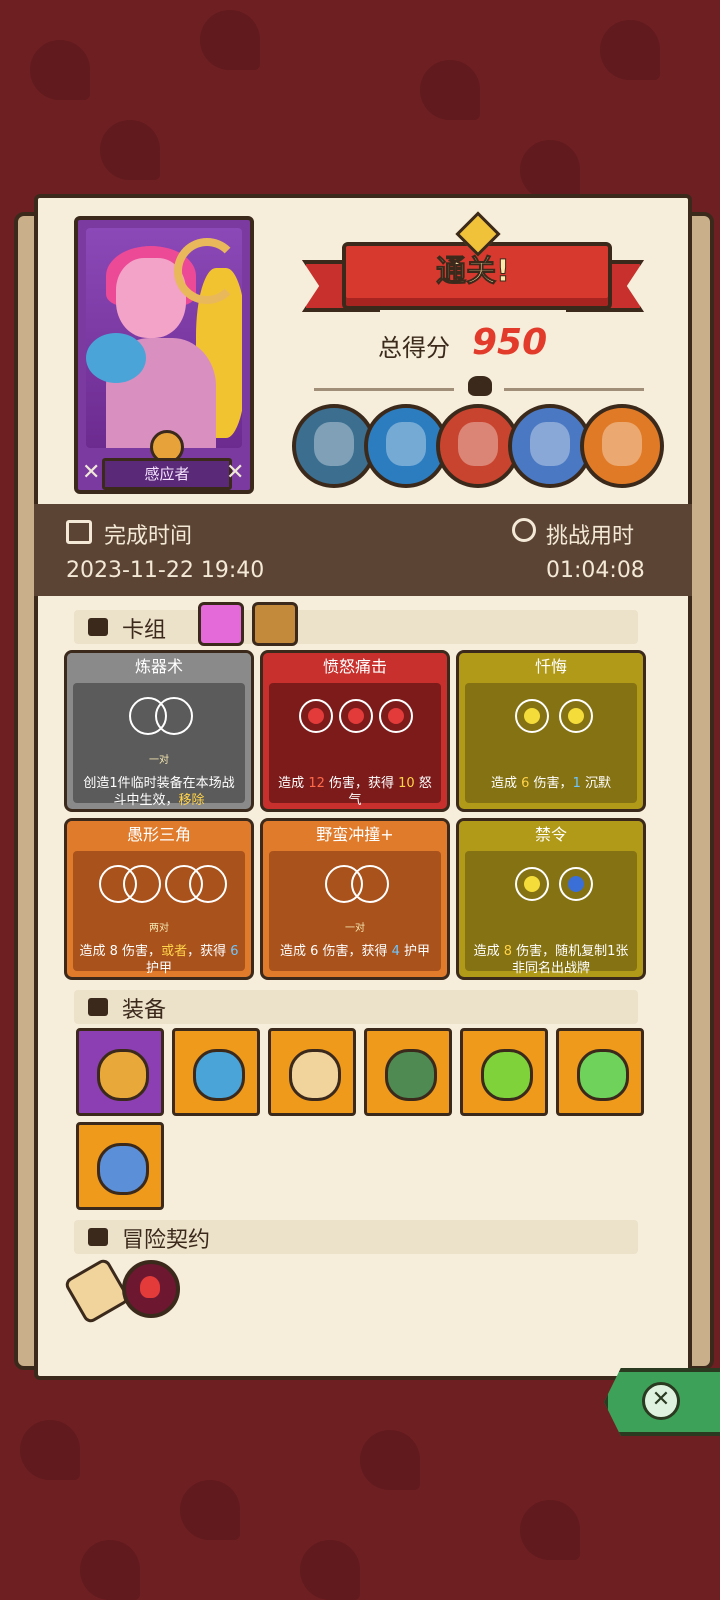 The image size is (720, 1600). I want to click on card-ban: 禁令 造成 8 伤害，随机复制1张非同名出战牌, so click(551, 899).